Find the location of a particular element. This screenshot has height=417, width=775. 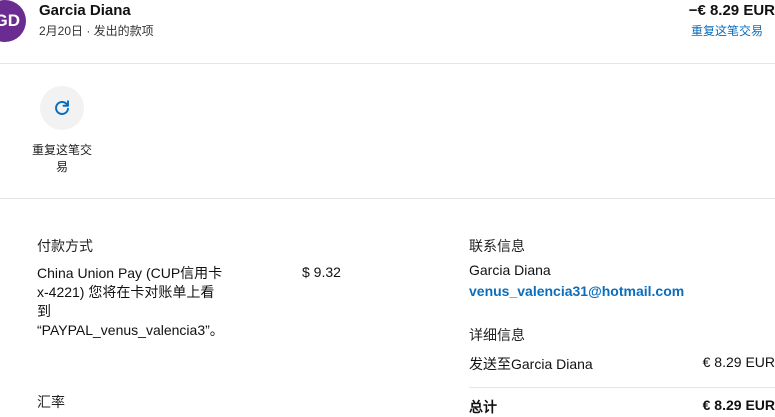

transaction-amount: −€ 8.29 EUR is located at coordinates (731, 10).